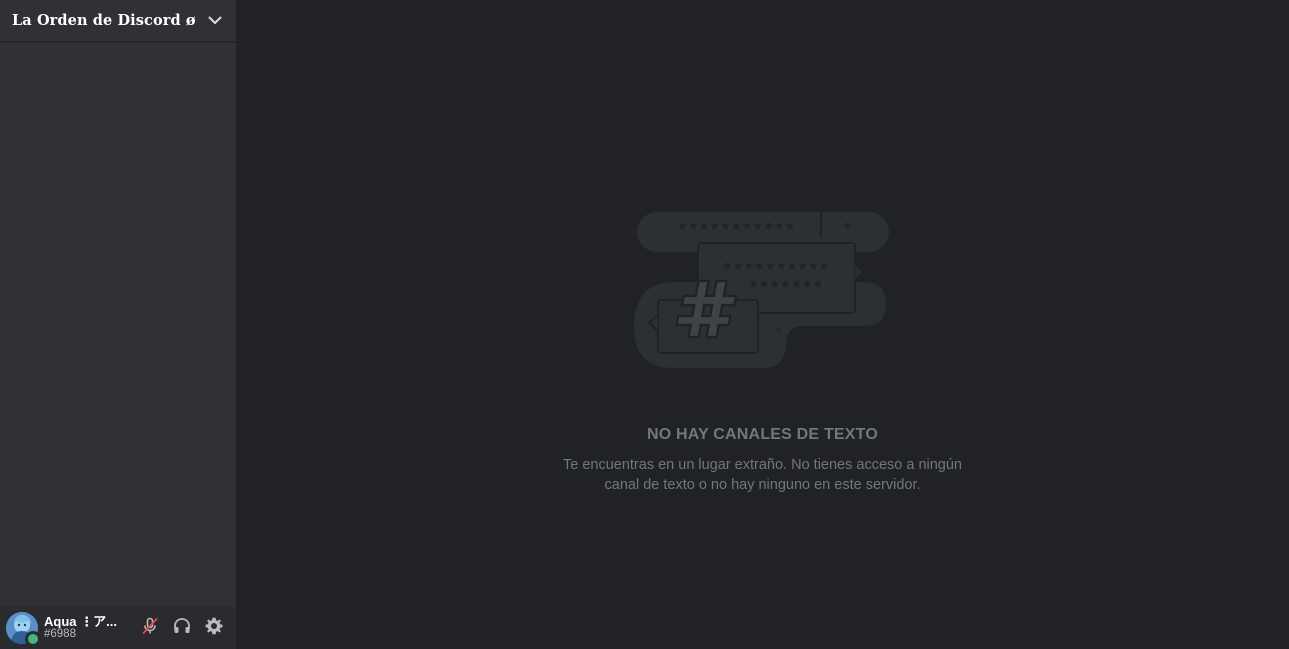  I want to click on mute-microphone-button, so click(150, 628).